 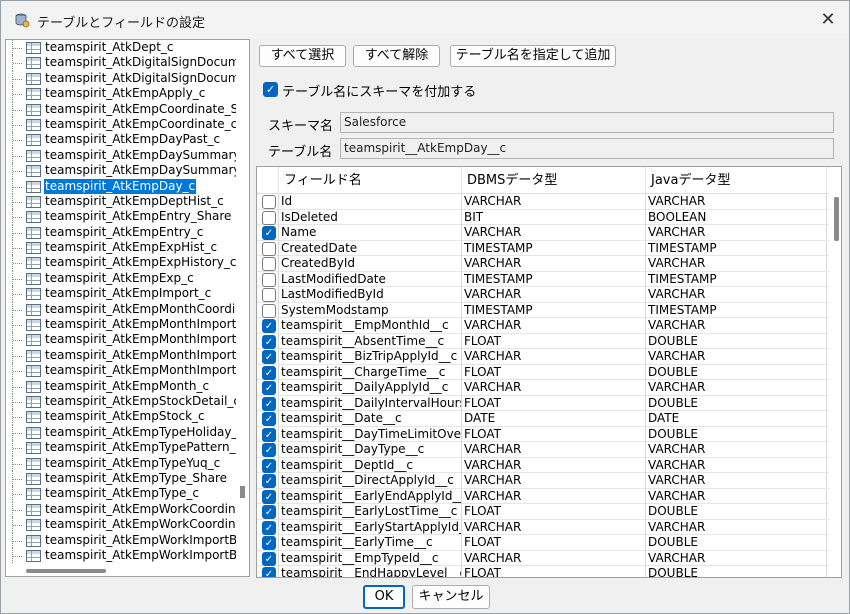 What do you see at coordinates (121, 201) in the screenshot?
I see `table-tree-item: teamspirit_AtkEmpDeptHist_c` at bounding box center [121, 201].